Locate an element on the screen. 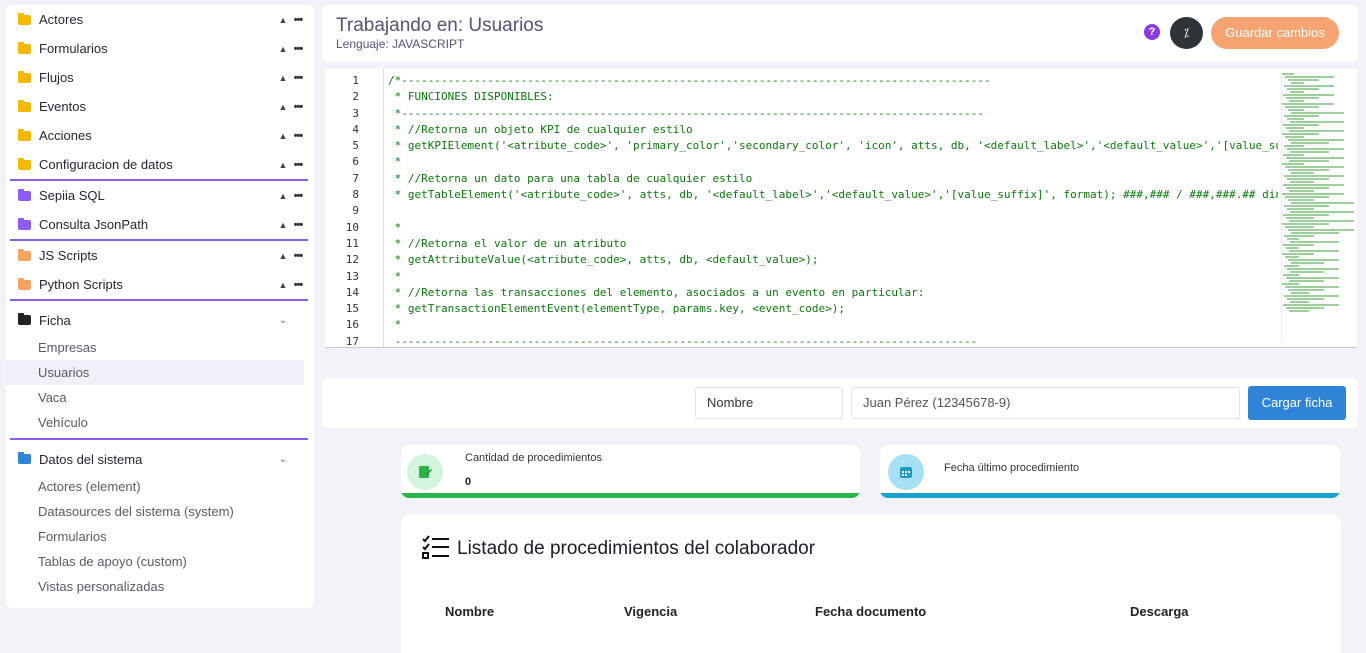 The width and height of the screenshot is (1366, 653). load-record-button: Cargar ficha is located at coordinates (1297, 403).